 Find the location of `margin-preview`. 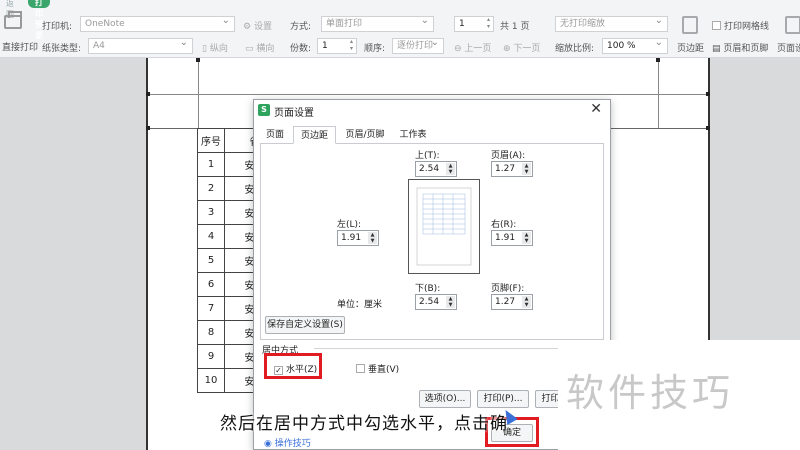

margin-preview is located at coordinates (444, 226).